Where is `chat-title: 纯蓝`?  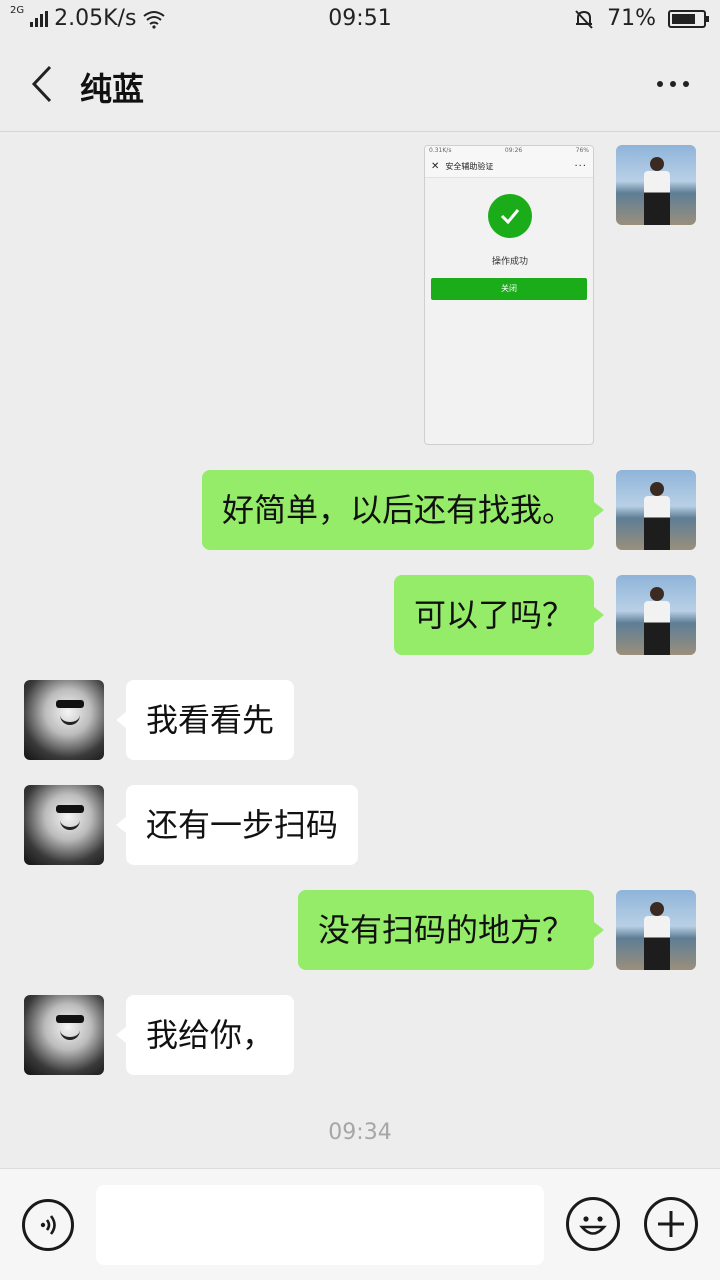 chat-title: 纯蓝 is located at coordinates (112, 89).